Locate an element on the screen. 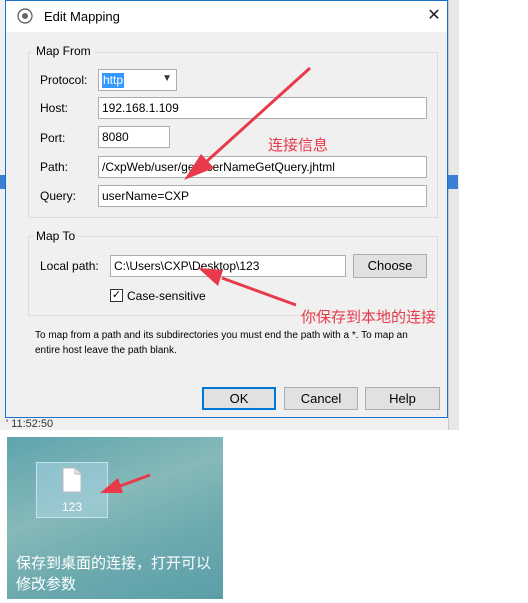 This screenshot has width=528, height=603. arrow-to-path is located at coordinates (248, 123).